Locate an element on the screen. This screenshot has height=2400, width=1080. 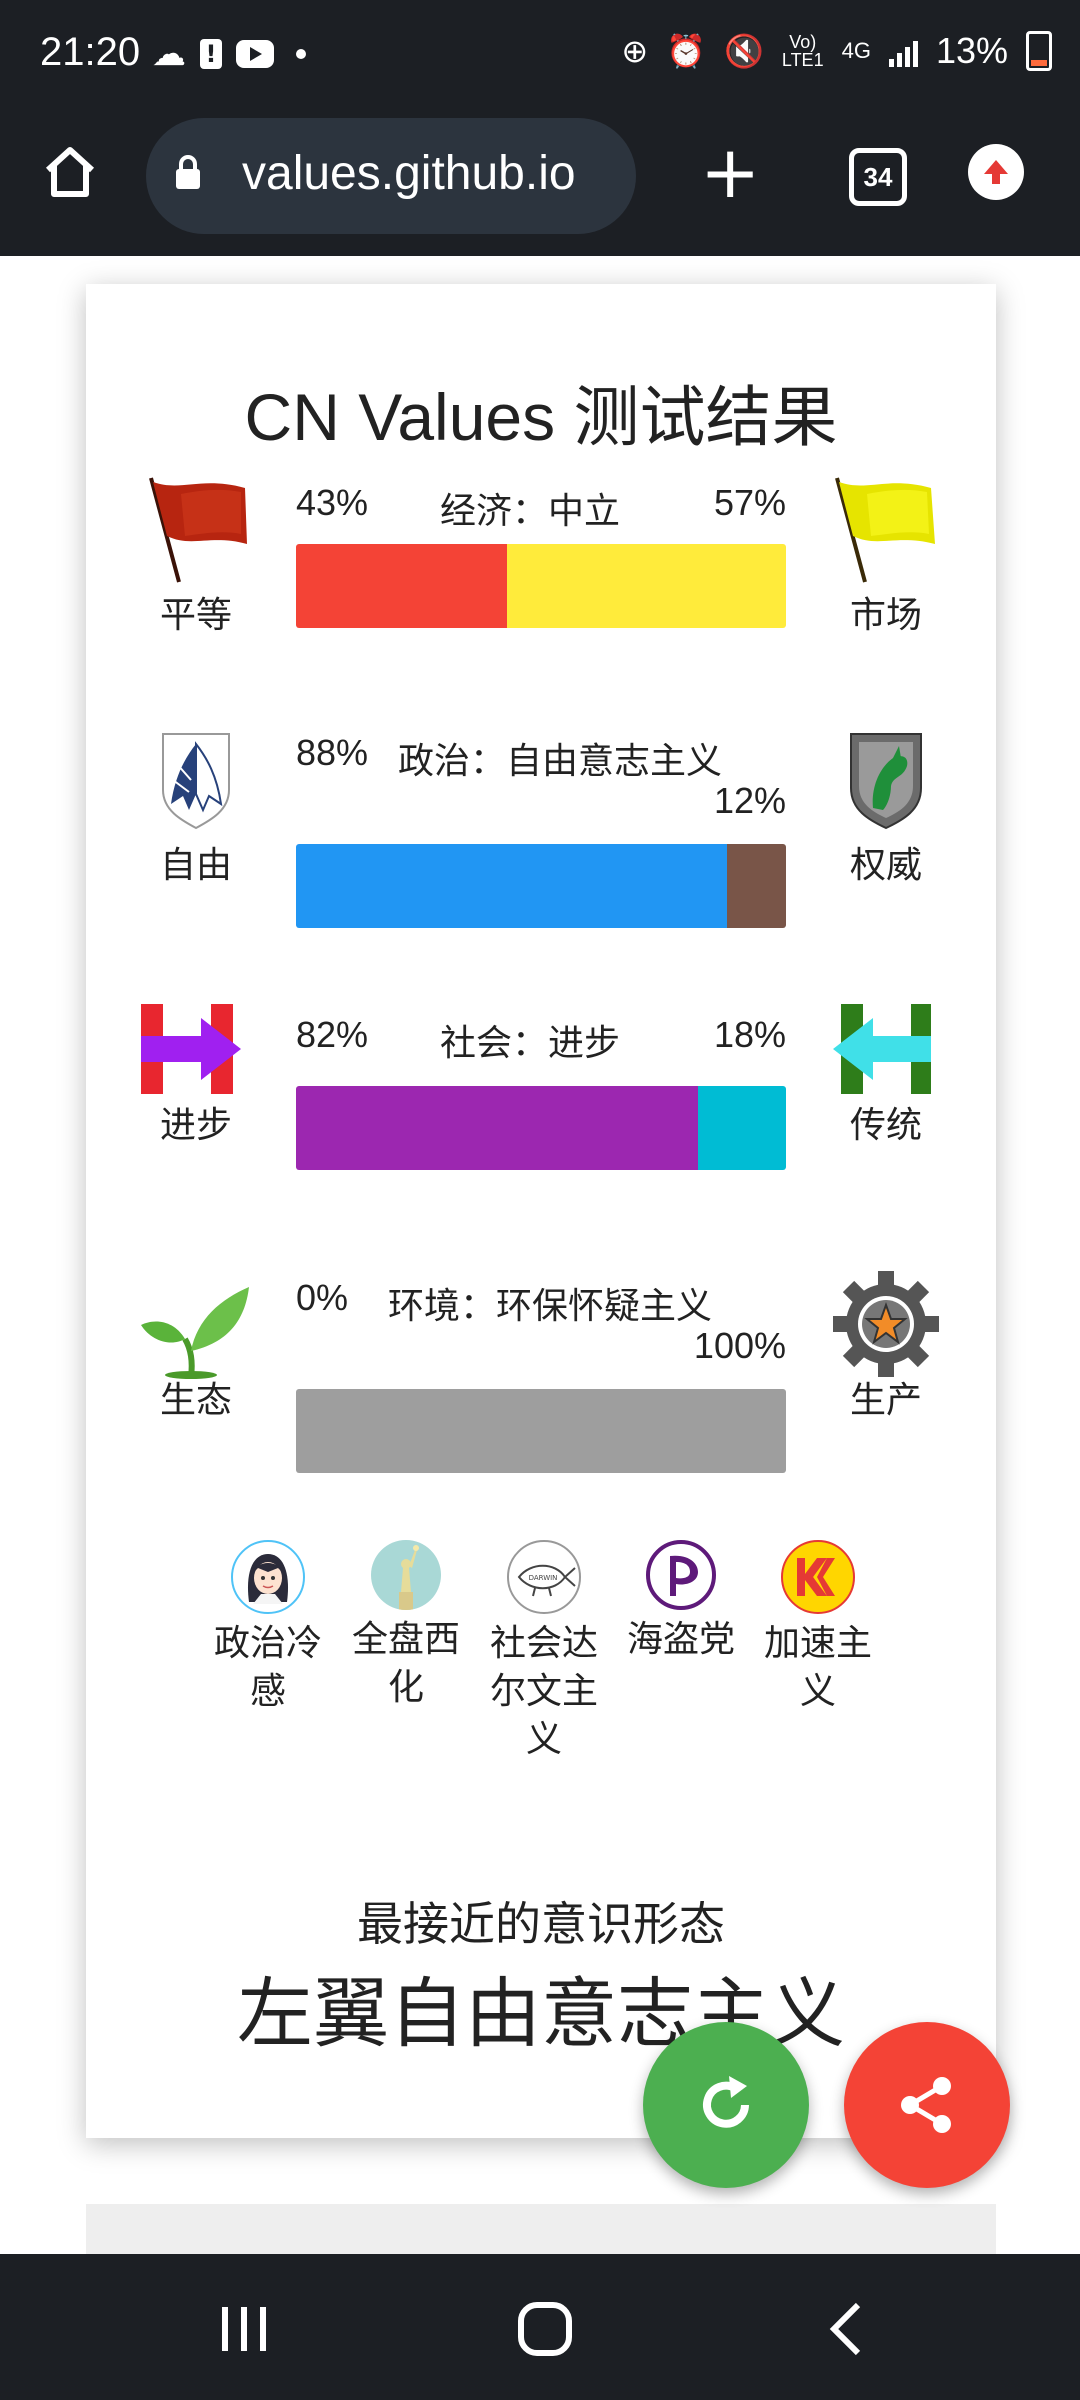
back-button is located at coordinates (848, 2329).